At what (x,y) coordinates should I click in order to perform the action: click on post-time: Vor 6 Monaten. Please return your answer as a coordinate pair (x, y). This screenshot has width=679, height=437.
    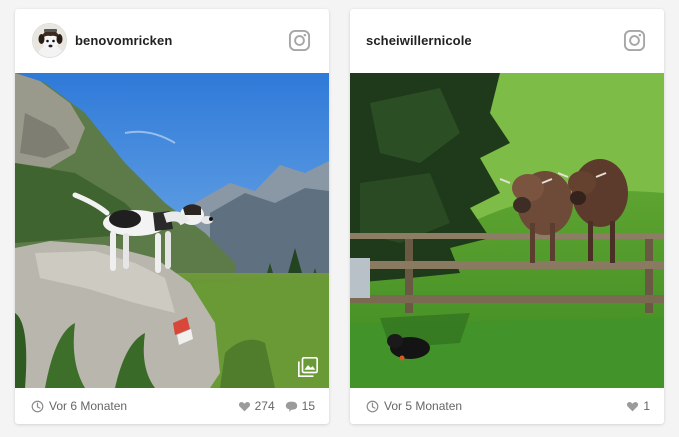
    Looking at the image, I should click on (79, 406).